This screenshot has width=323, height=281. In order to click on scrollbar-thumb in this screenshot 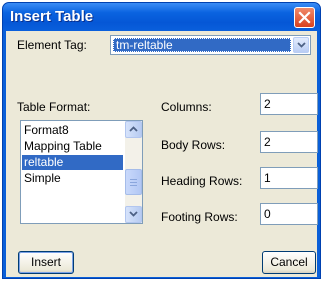, I will do `click(133, 182)`.